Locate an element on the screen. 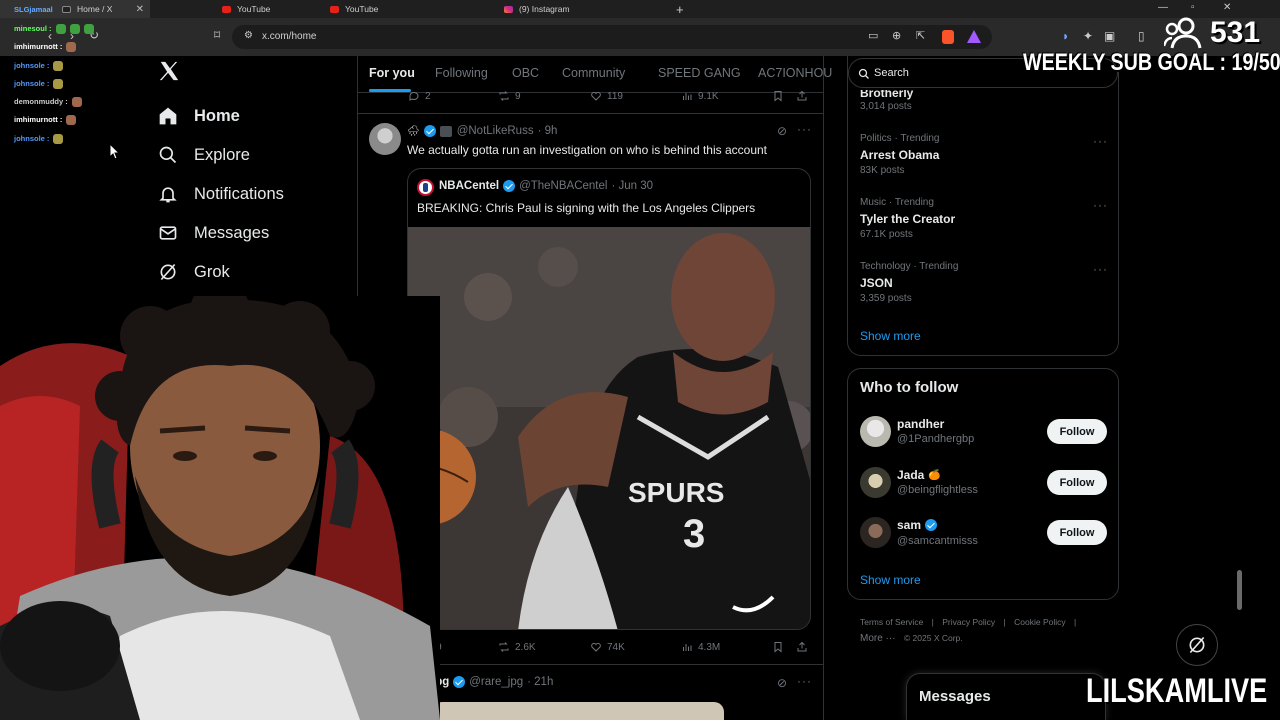 The height and width of the screenshot is (720, 1280). share-icon: ⇱ is located at coordinates (920, 35).